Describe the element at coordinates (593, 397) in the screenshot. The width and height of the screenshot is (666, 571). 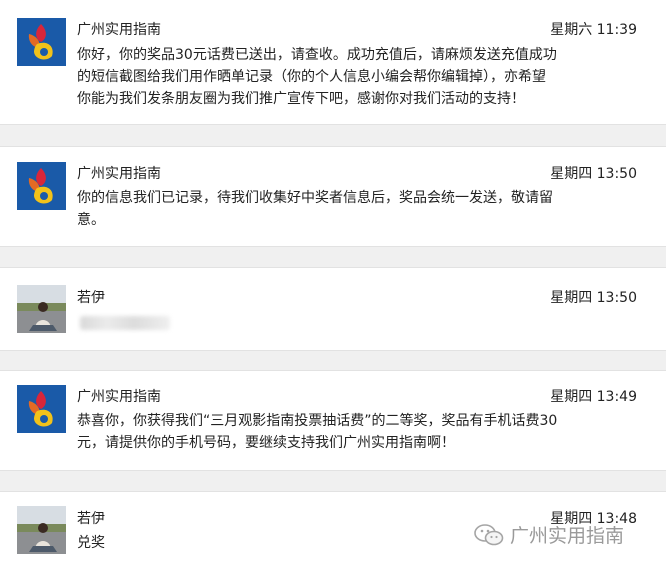
I see `message-time: 星期四 13:49` at that location.